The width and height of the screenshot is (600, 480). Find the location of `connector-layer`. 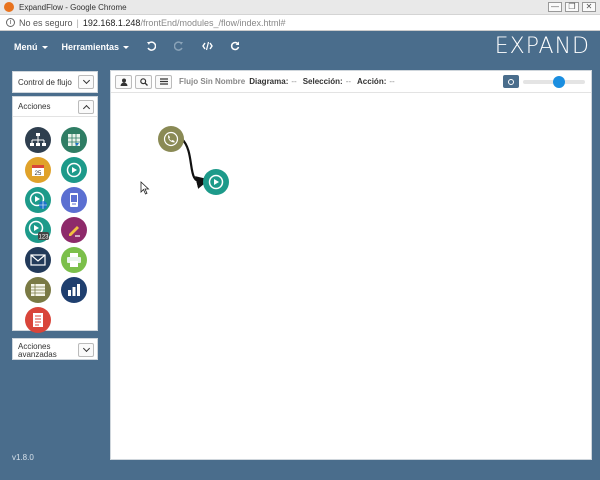

connector-layer is located at coordinates (195, 163).